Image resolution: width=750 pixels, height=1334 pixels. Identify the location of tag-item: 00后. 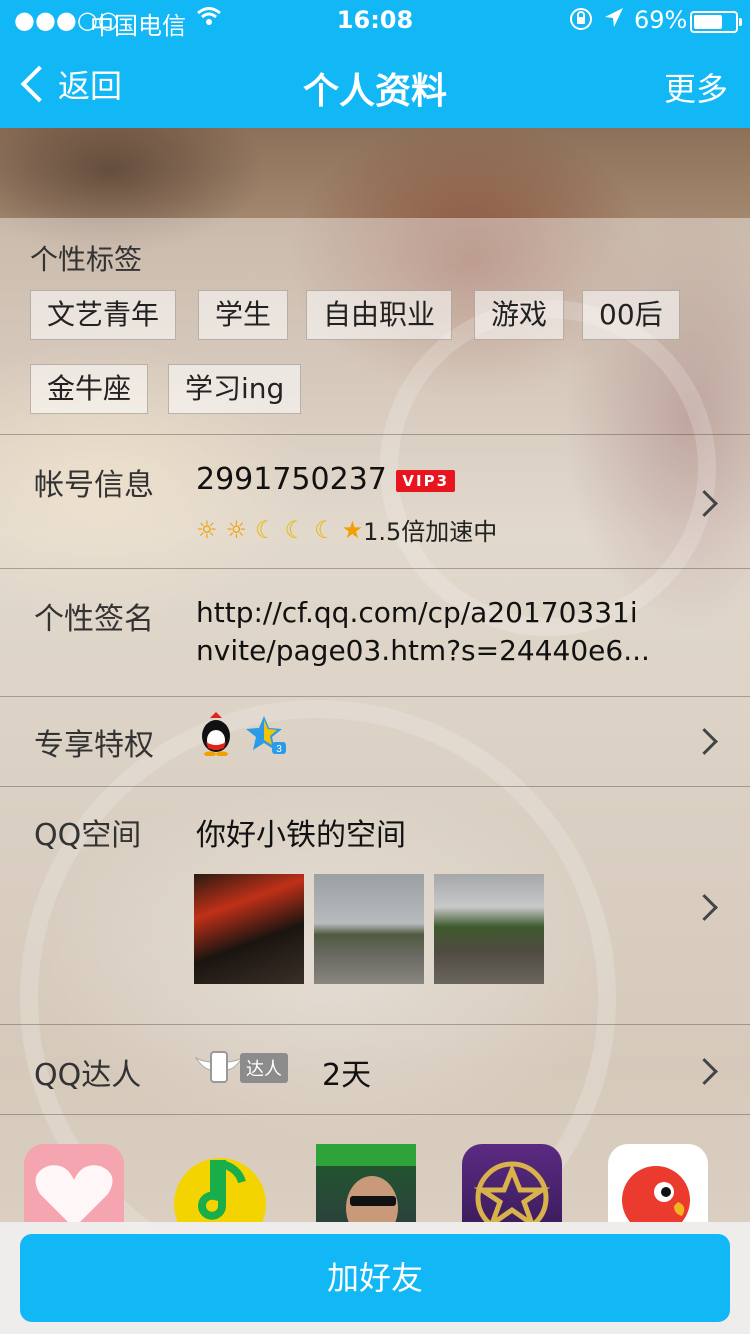
(631, 315).